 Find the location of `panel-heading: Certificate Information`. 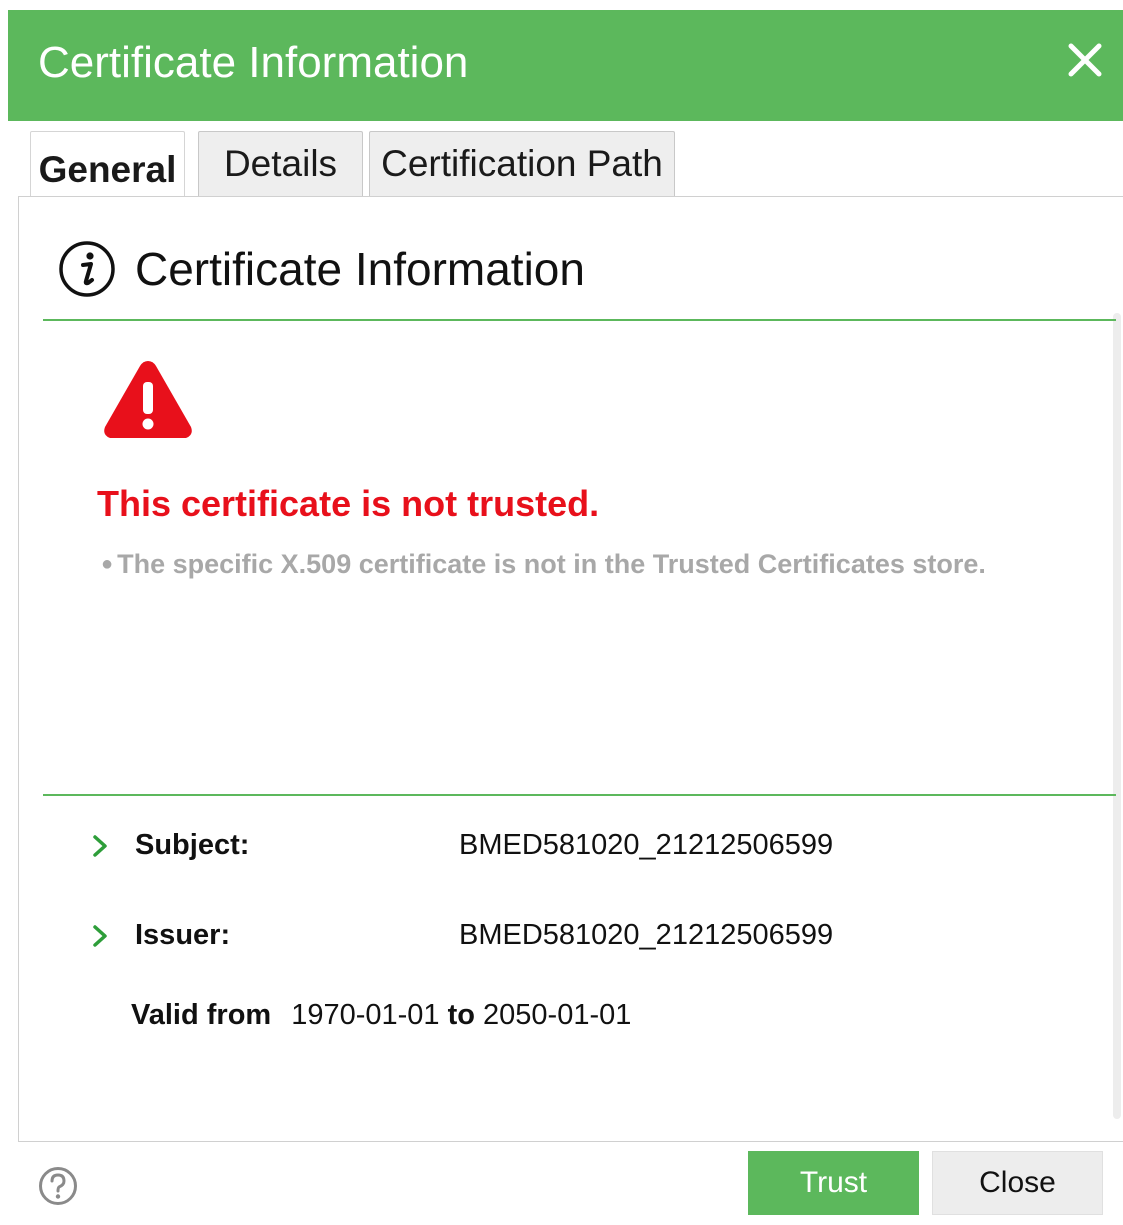

panel-heading: Certificate Information is located at coordinates (321, 269).